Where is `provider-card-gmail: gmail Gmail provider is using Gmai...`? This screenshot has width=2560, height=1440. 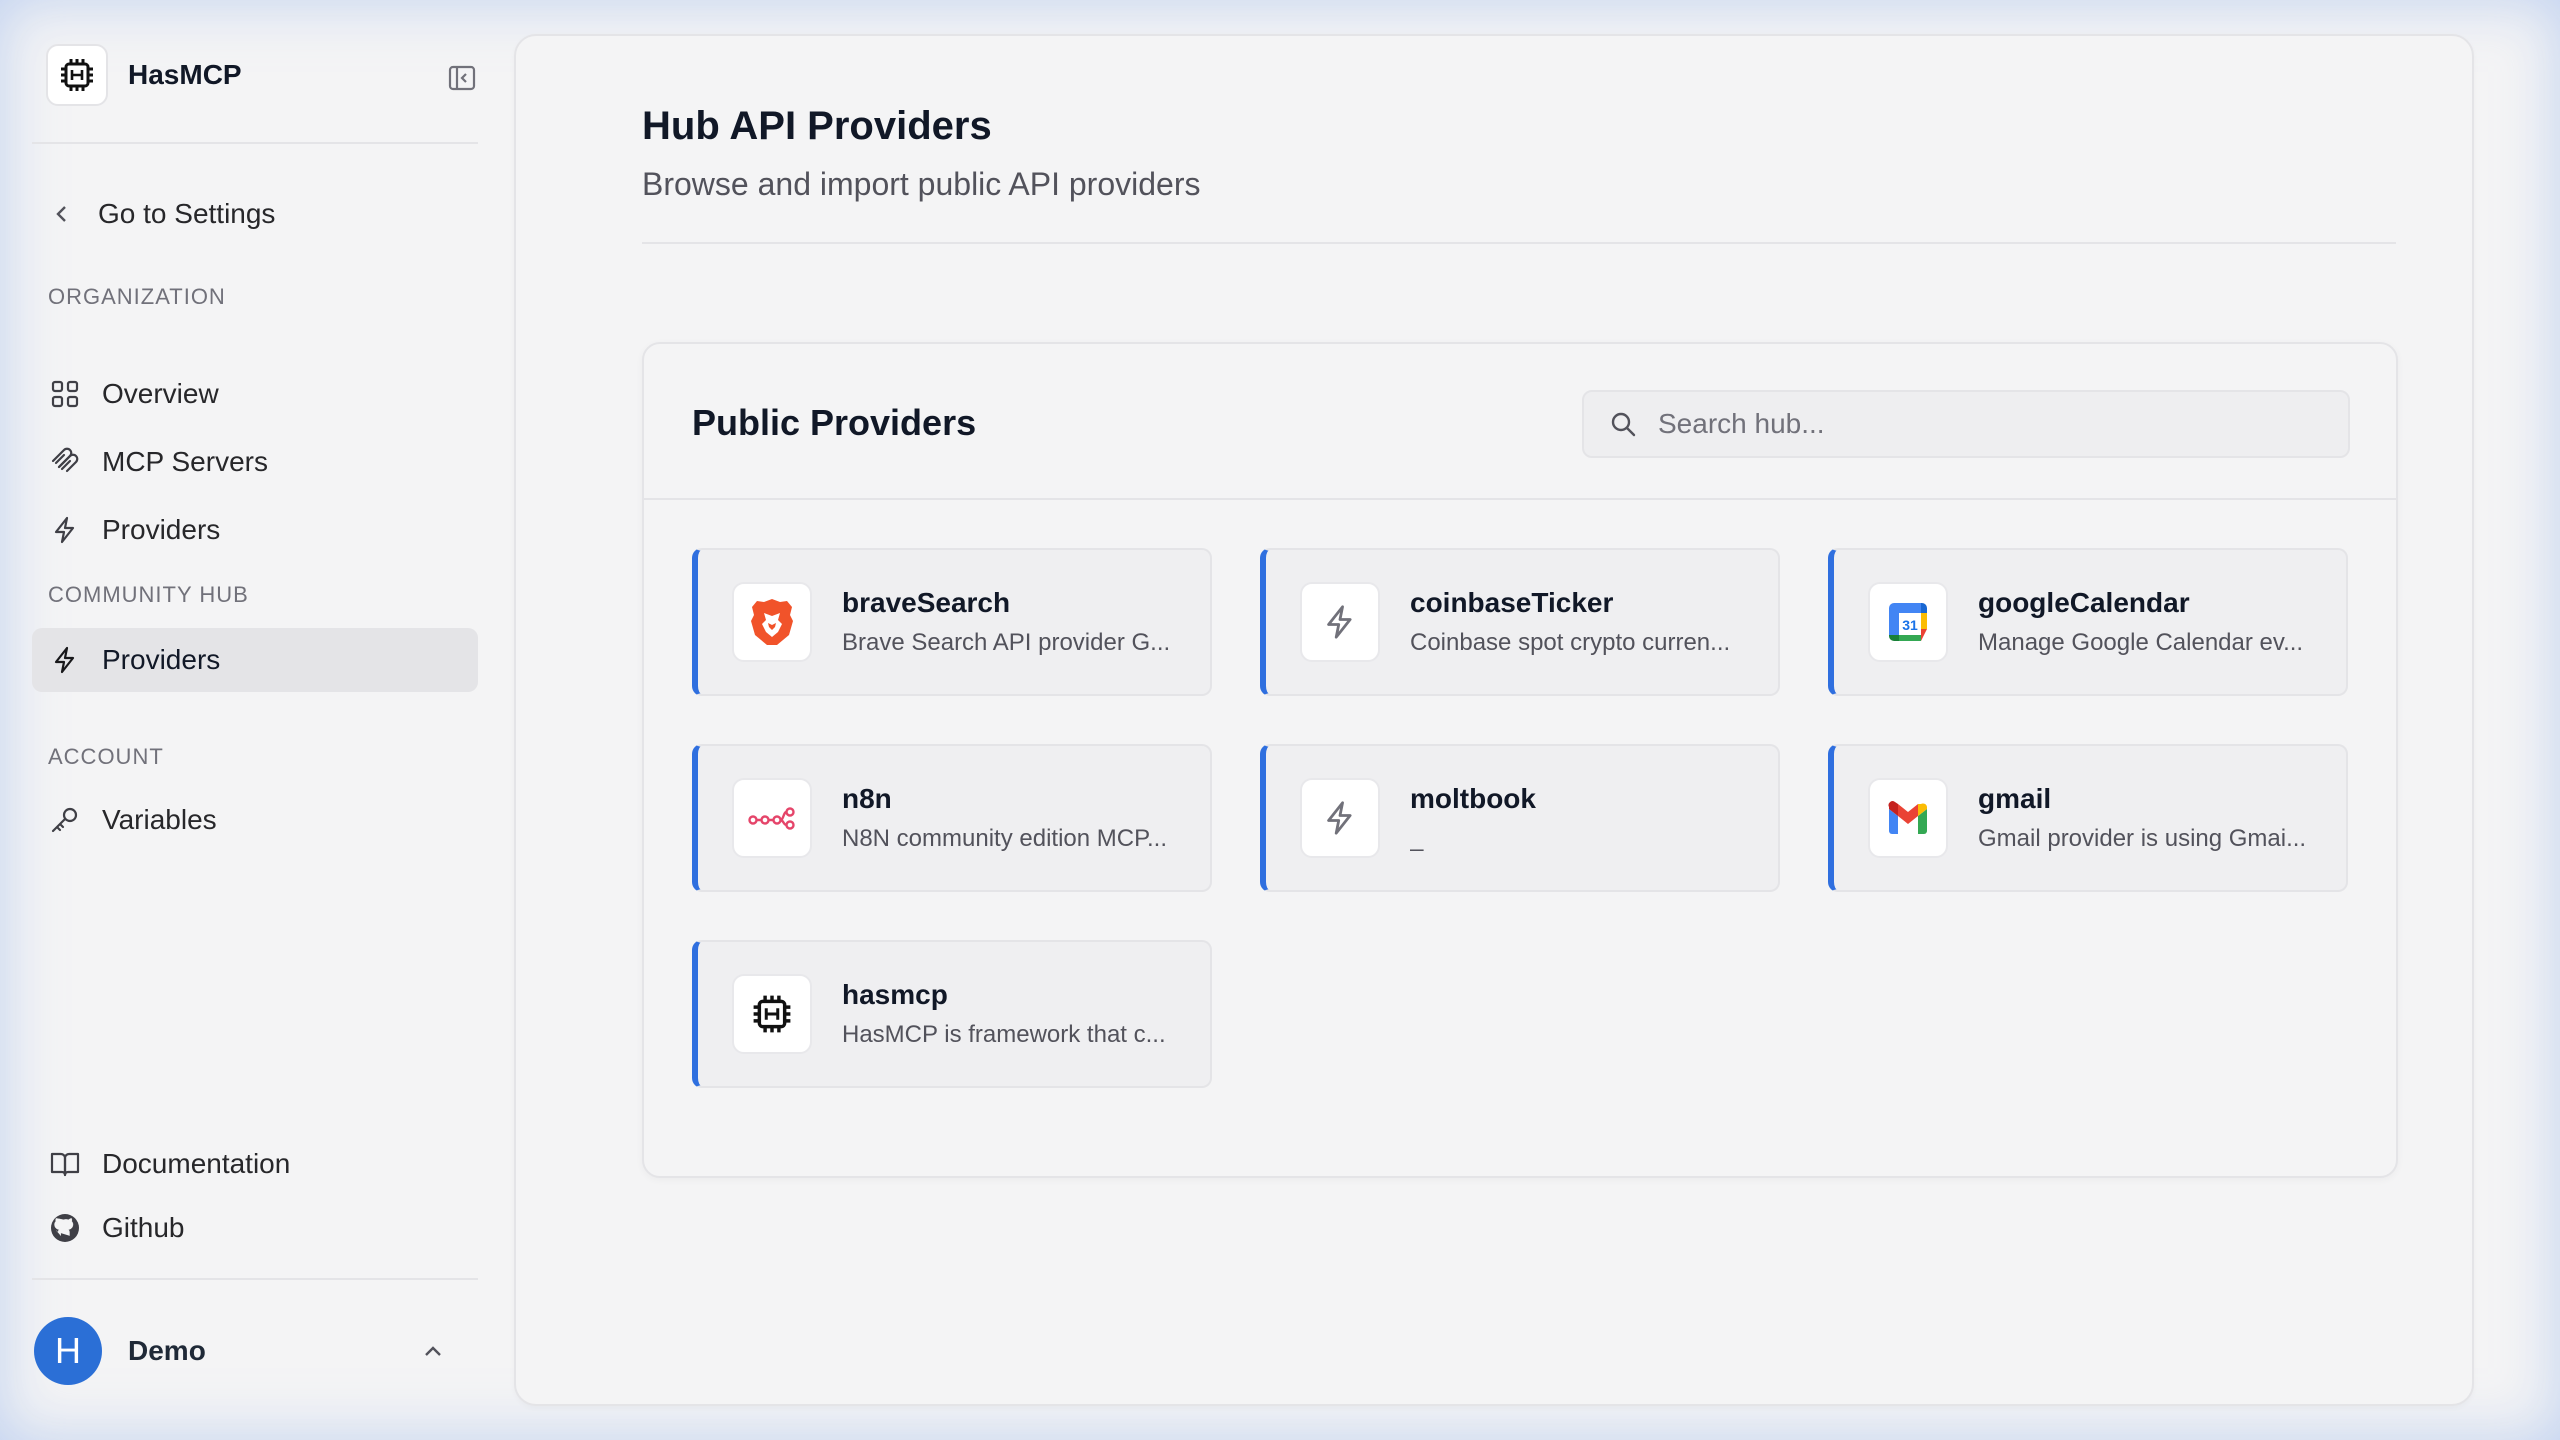 provider-card-gmail: gmail Gmail provider is using Gmai... is located at coordinates (2088, 818).